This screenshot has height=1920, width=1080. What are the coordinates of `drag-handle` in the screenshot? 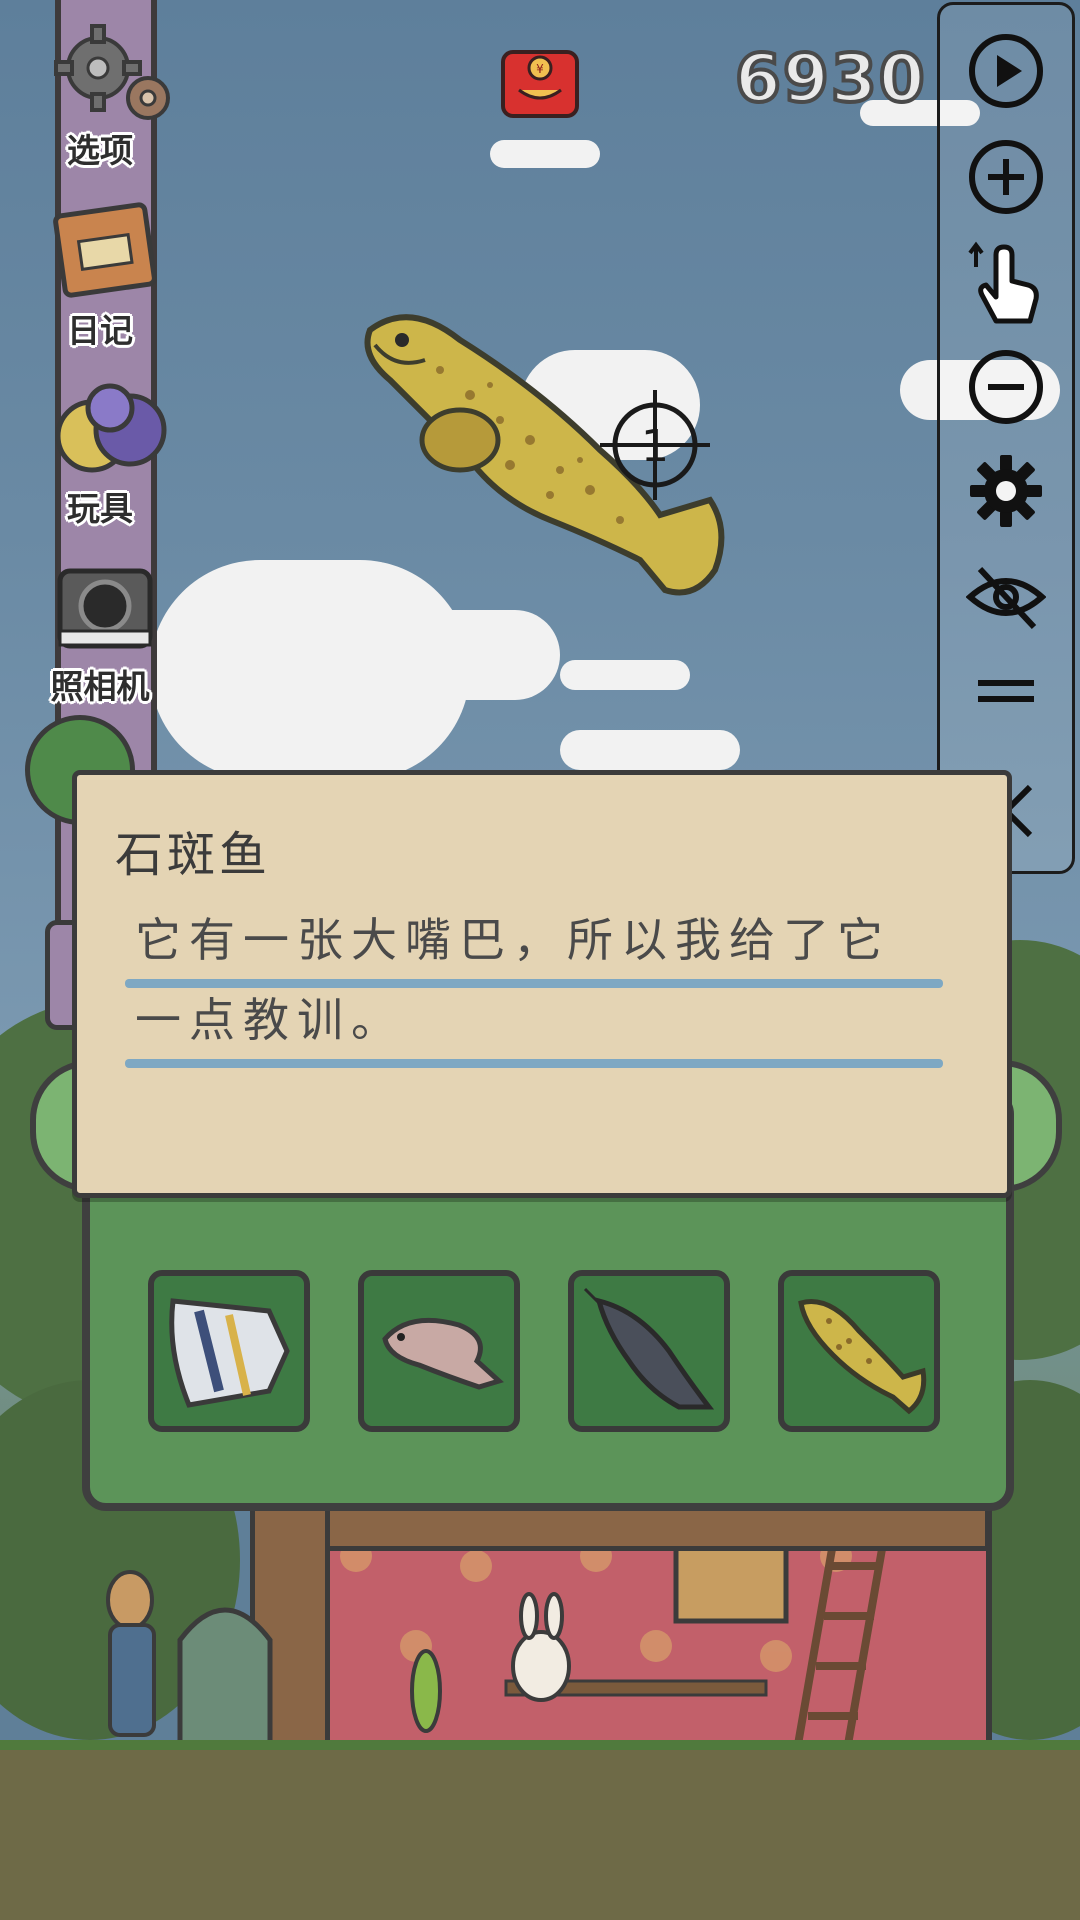 It's located at (1006, 693).